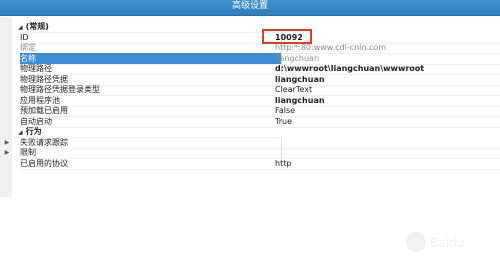 The image size is (500, 268). I want to click on grid-gutter, so click(6, 107).